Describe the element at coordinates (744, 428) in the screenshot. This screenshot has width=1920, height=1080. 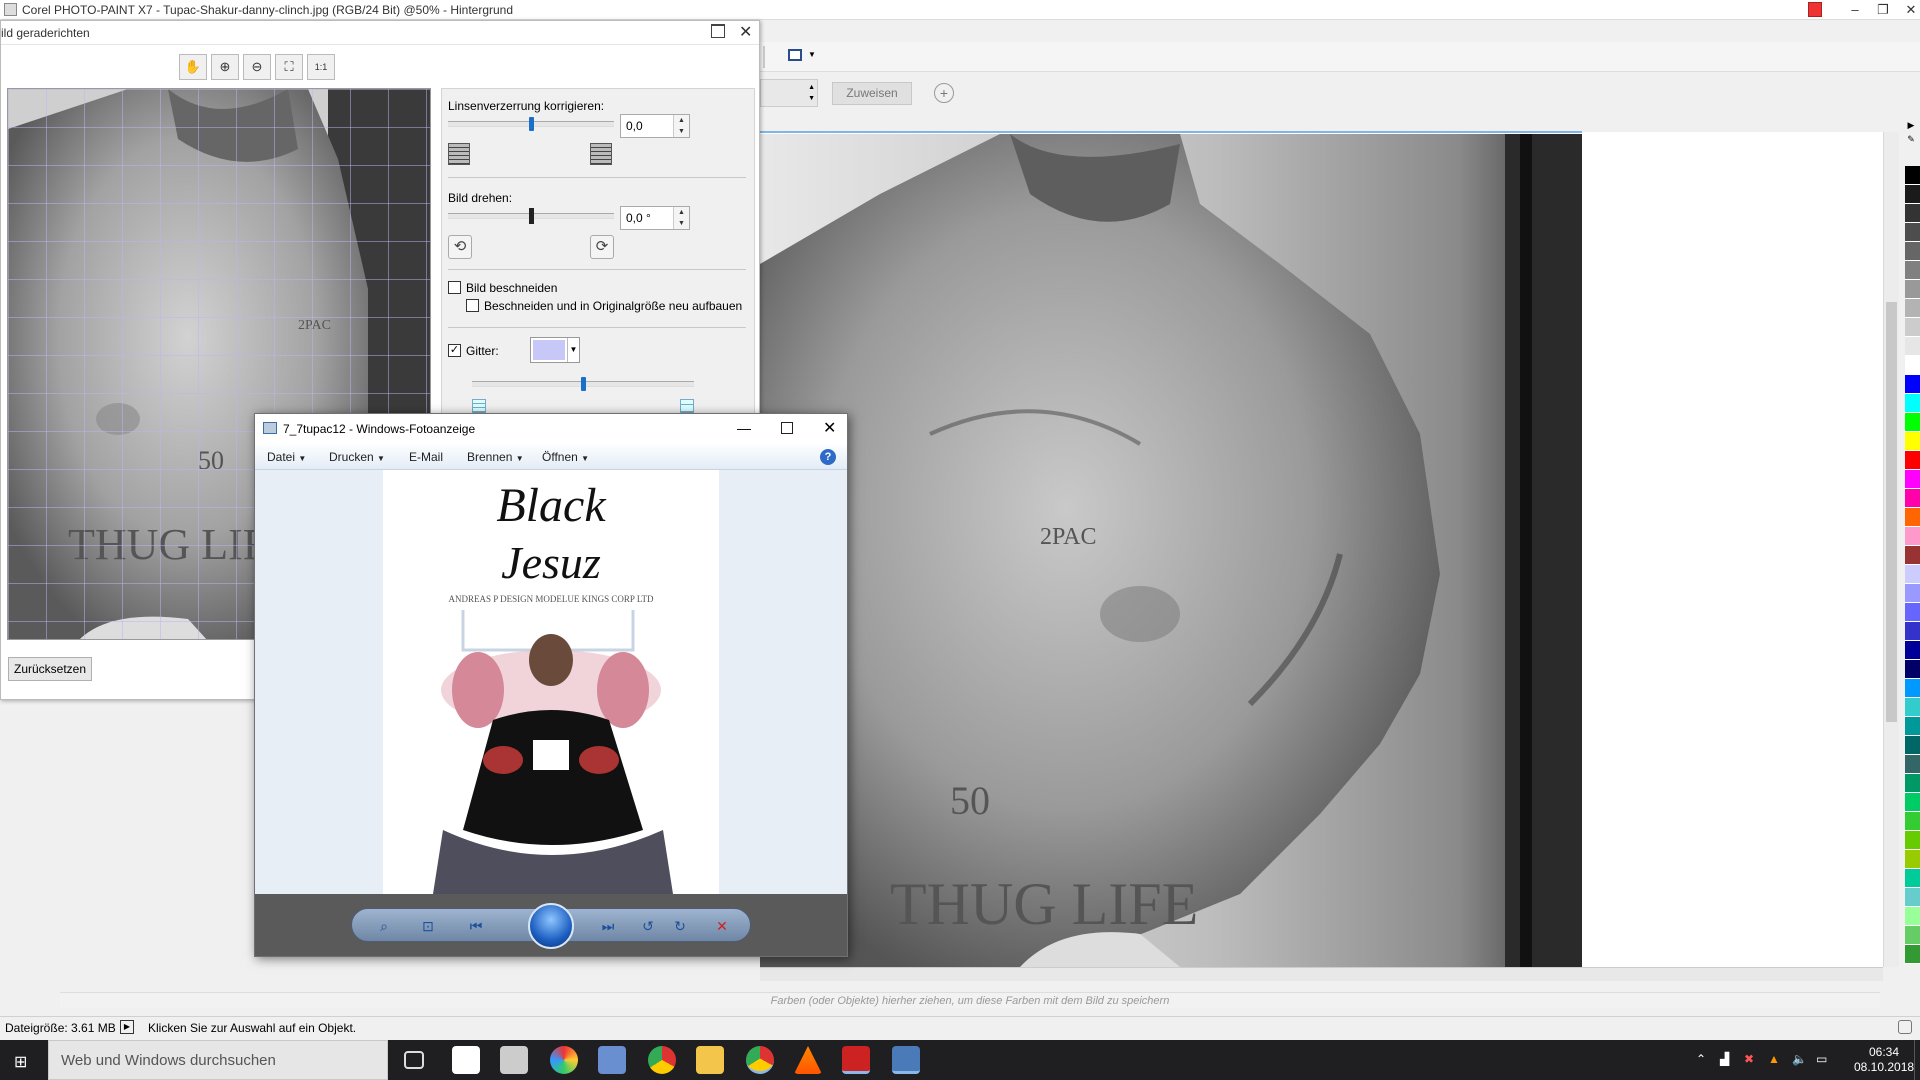
I see `viewer-minimize-icon: —` at that location.